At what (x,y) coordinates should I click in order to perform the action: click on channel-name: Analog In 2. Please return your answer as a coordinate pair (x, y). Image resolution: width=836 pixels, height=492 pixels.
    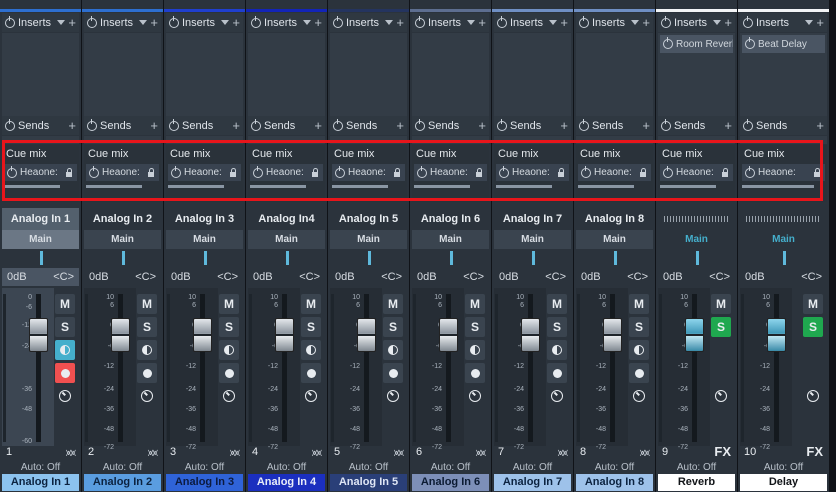
    Looking at the image, I should click on (122, 219).